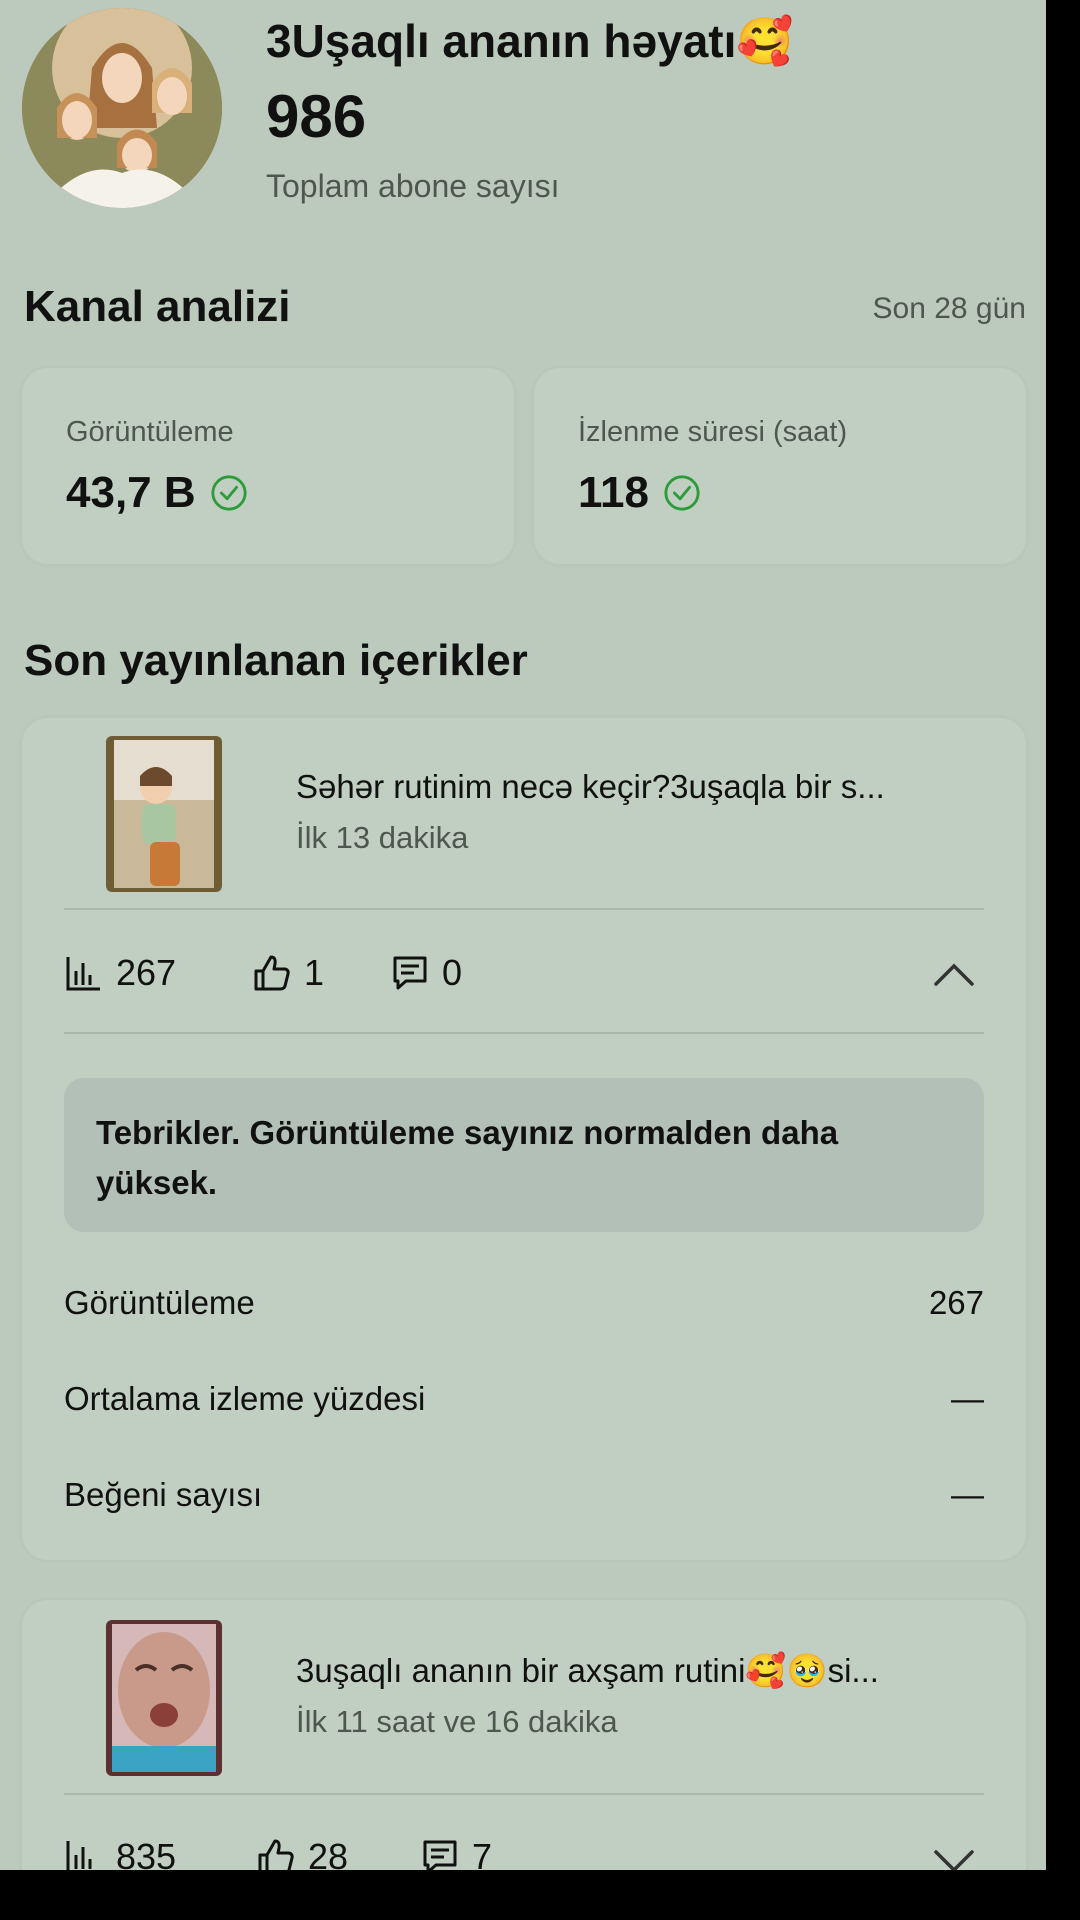 This screenshot has width=1080, height=1920. What do you see at coordinates (146, 972) in the screenshot?
I see `views-count: 267` at bounding box center [146, 972].